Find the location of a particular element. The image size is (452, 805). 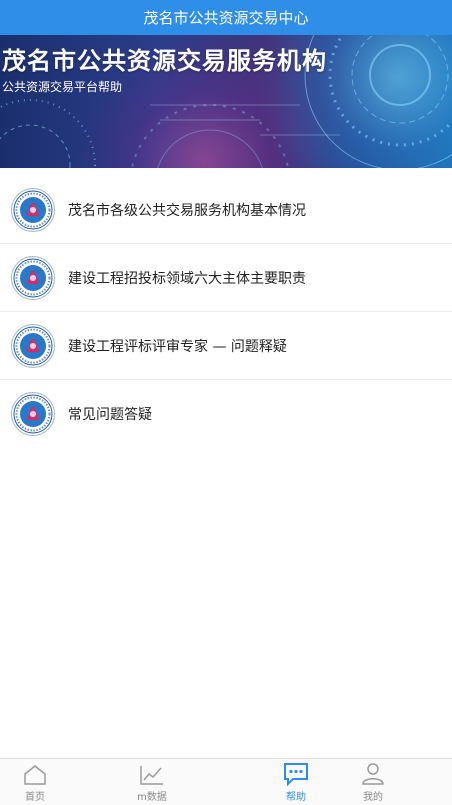

list-item: 茂名市各级公共交易服务机构基本情况 is located at coordinates (226, 210).